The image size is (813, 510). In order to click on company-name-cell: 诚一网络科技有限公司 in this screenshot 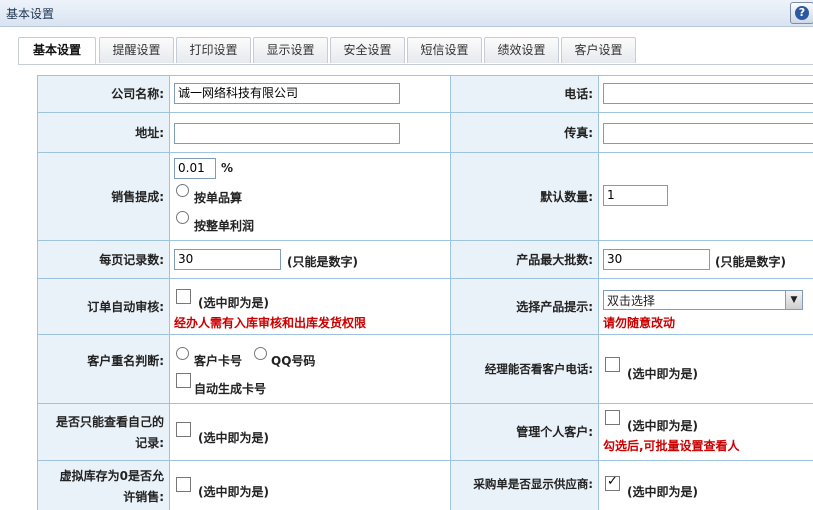, I will do `click(310, 94)`.